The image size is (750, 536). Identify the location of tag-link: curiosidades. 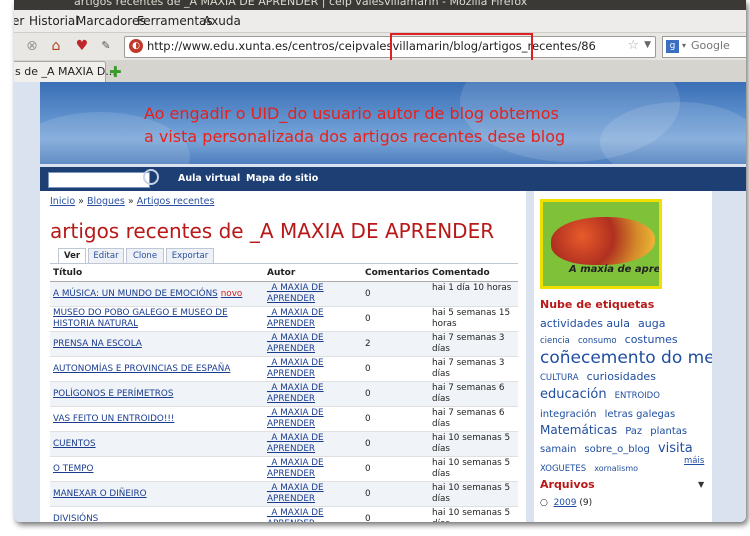
(621, 376).